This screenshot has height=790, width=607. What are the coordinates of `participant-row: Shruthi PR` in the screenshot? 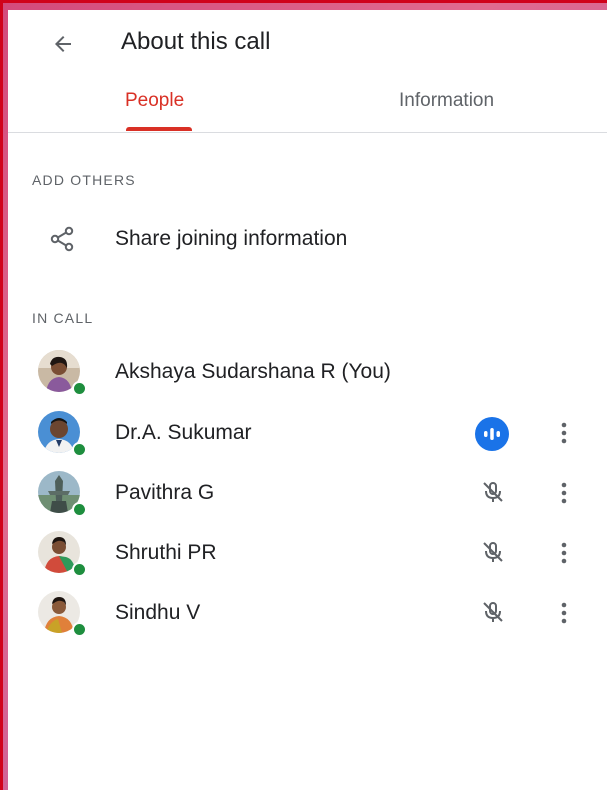 It's located at (307, 553).